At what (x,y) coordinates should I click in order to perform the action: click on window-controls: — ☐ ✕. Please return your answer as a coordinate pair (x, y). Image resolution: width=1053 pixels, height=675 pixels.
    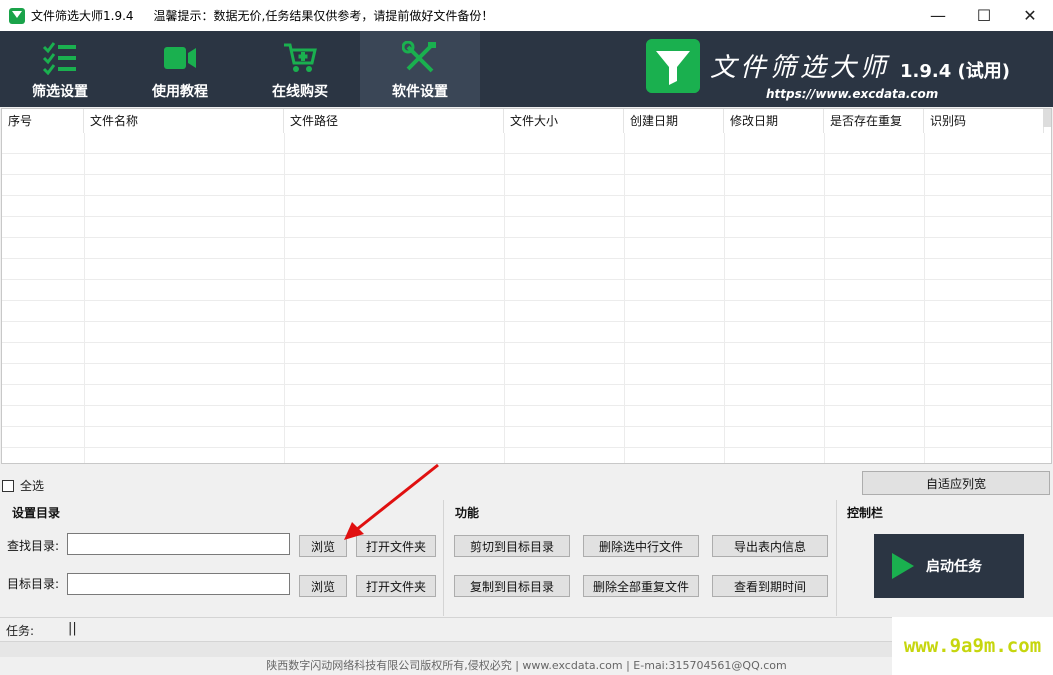
    Looking at the image, I should click on (984, 15).